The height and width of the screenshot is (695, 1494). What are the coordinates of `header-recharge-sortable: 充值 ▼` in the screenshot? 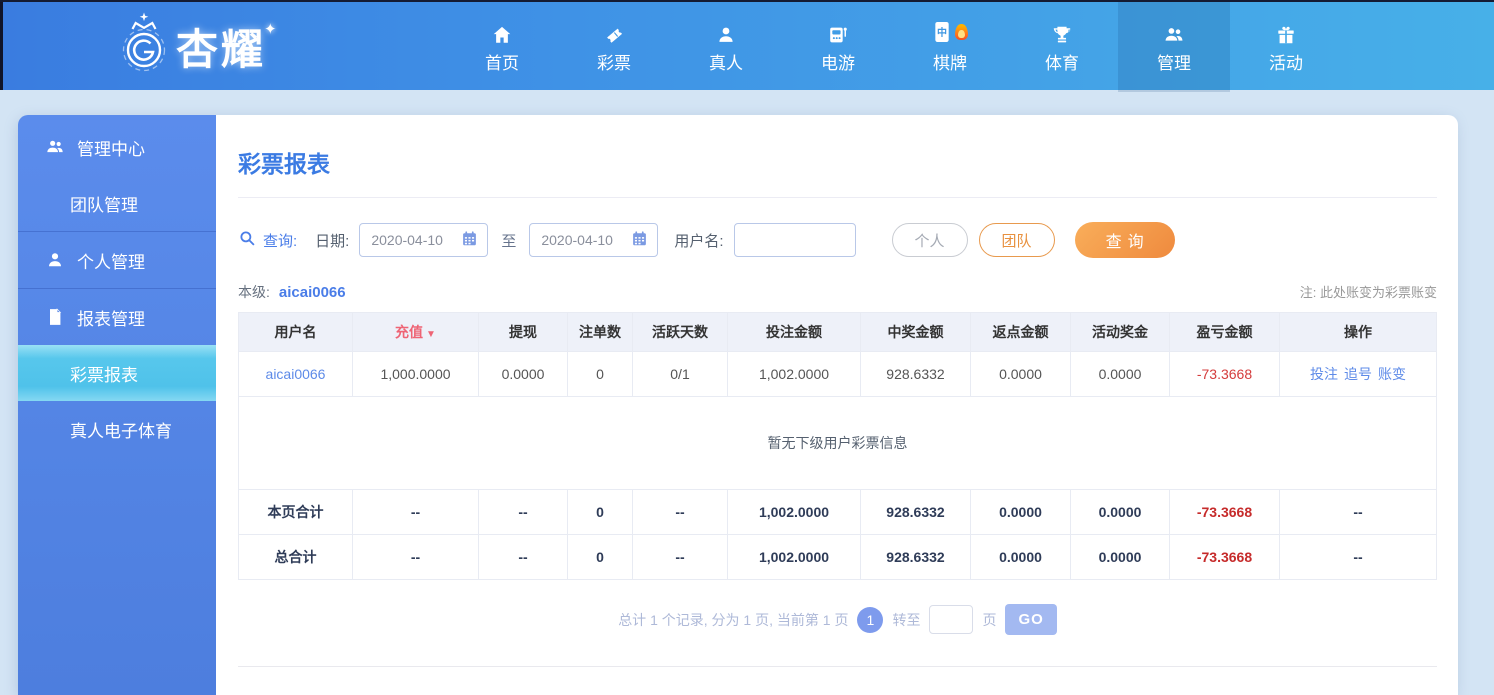 It's located at (415, 332).